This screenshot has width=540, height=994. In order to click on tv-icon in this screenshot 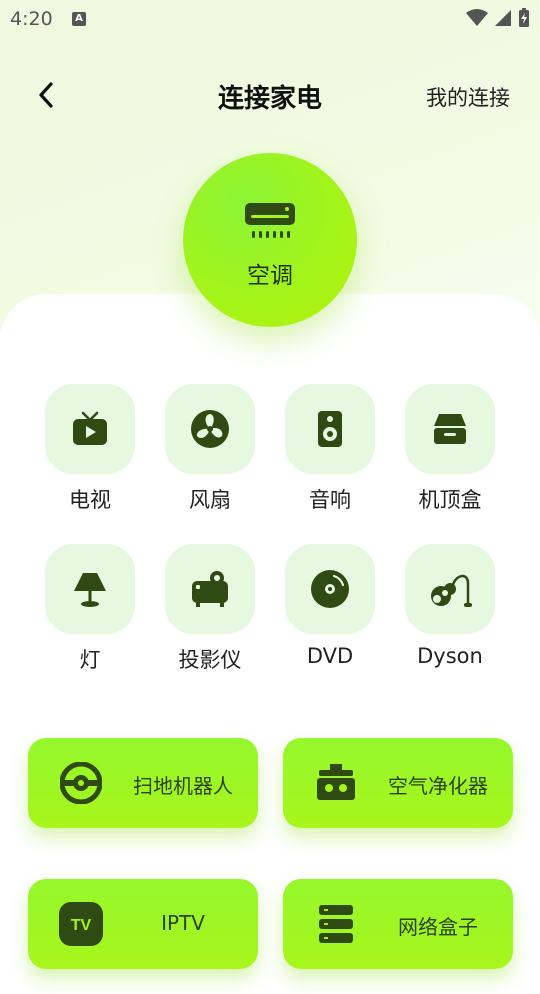, I will do `click(90, 428)`.